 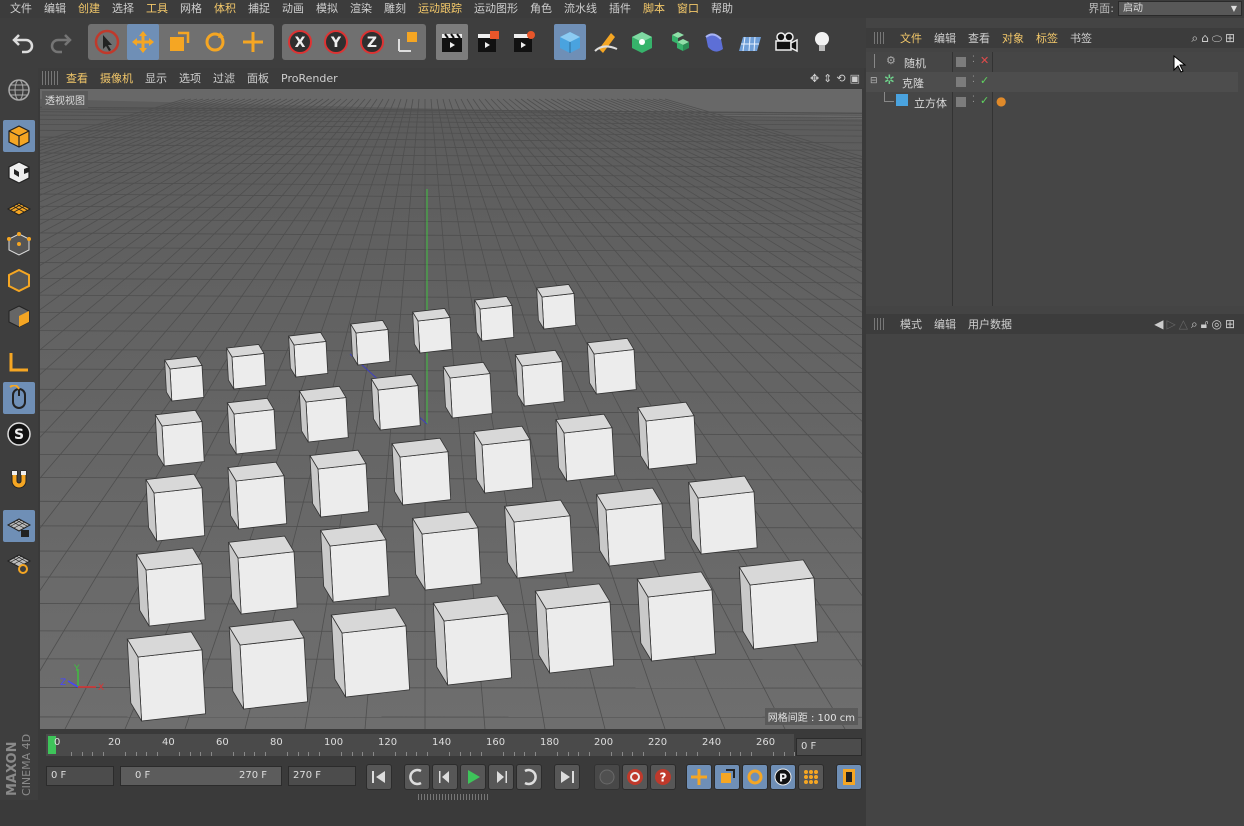 I want to click on render-settings-button, so click(x=524, y=42).